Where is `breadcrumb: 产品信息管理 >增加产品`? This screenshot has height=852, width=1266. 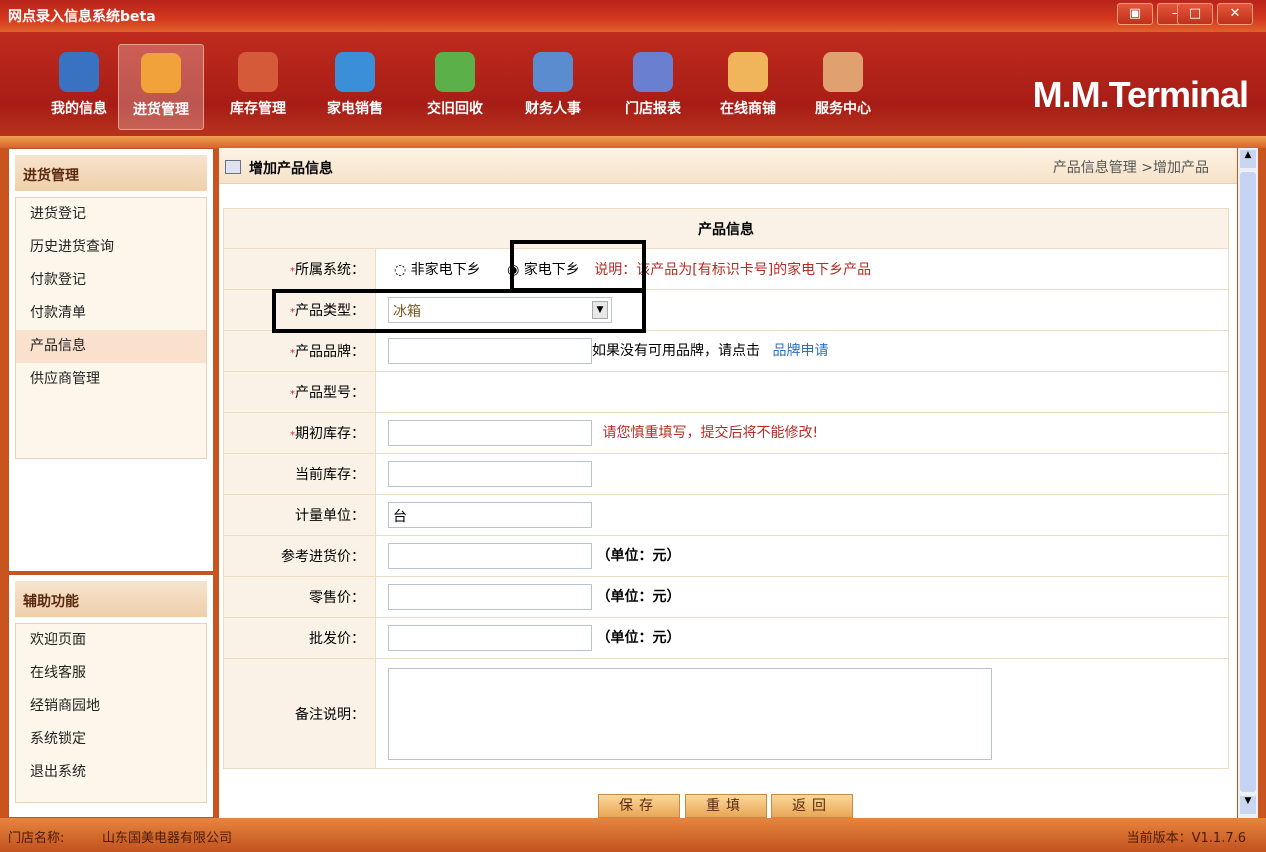
breadcrumb: 产品信息管理 >增加产品 is located at coordinates (1131, 167).